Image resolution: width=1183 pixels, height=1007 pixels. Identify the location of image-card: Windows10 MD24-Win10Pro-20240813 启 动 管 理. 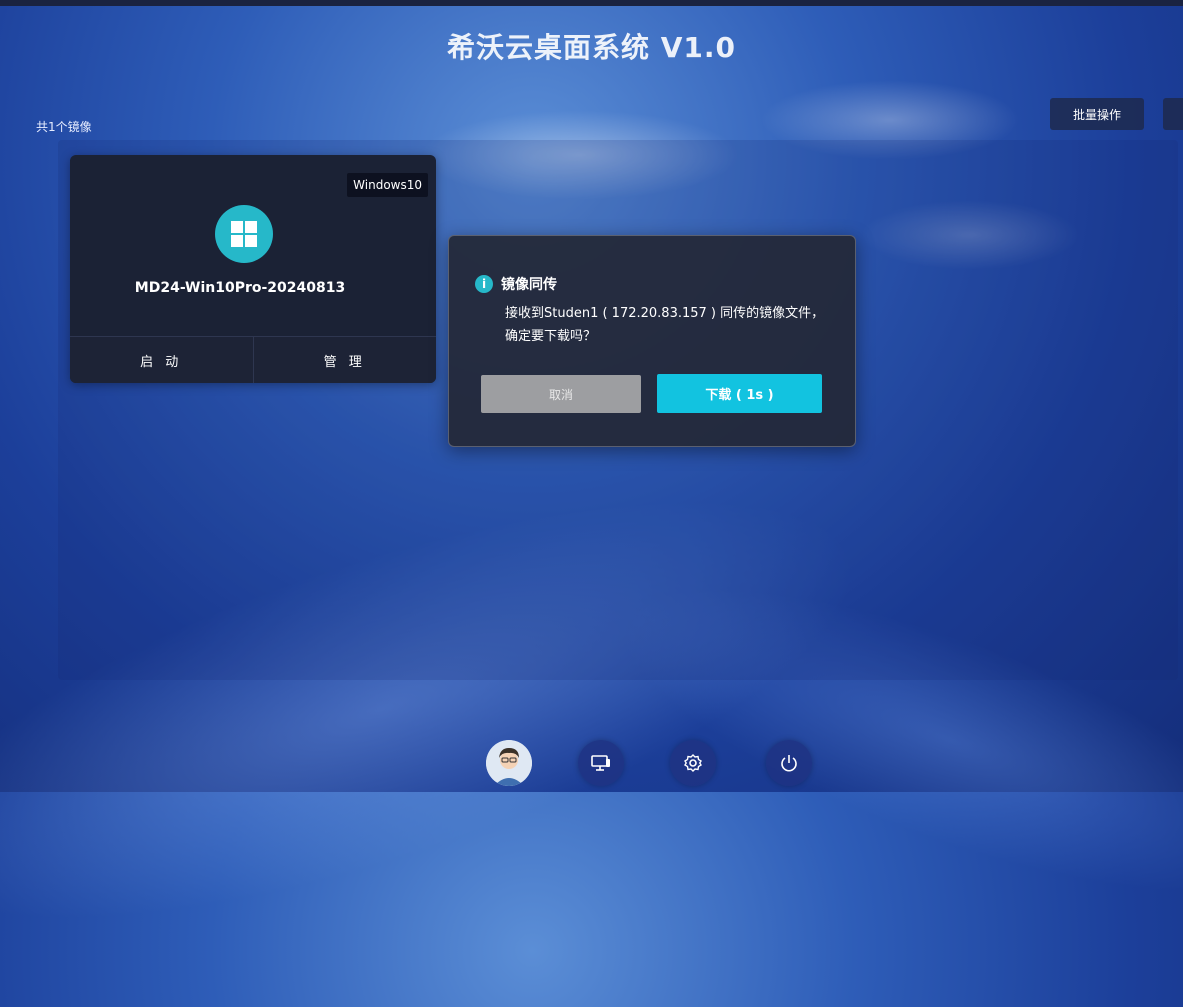
(253, 269).